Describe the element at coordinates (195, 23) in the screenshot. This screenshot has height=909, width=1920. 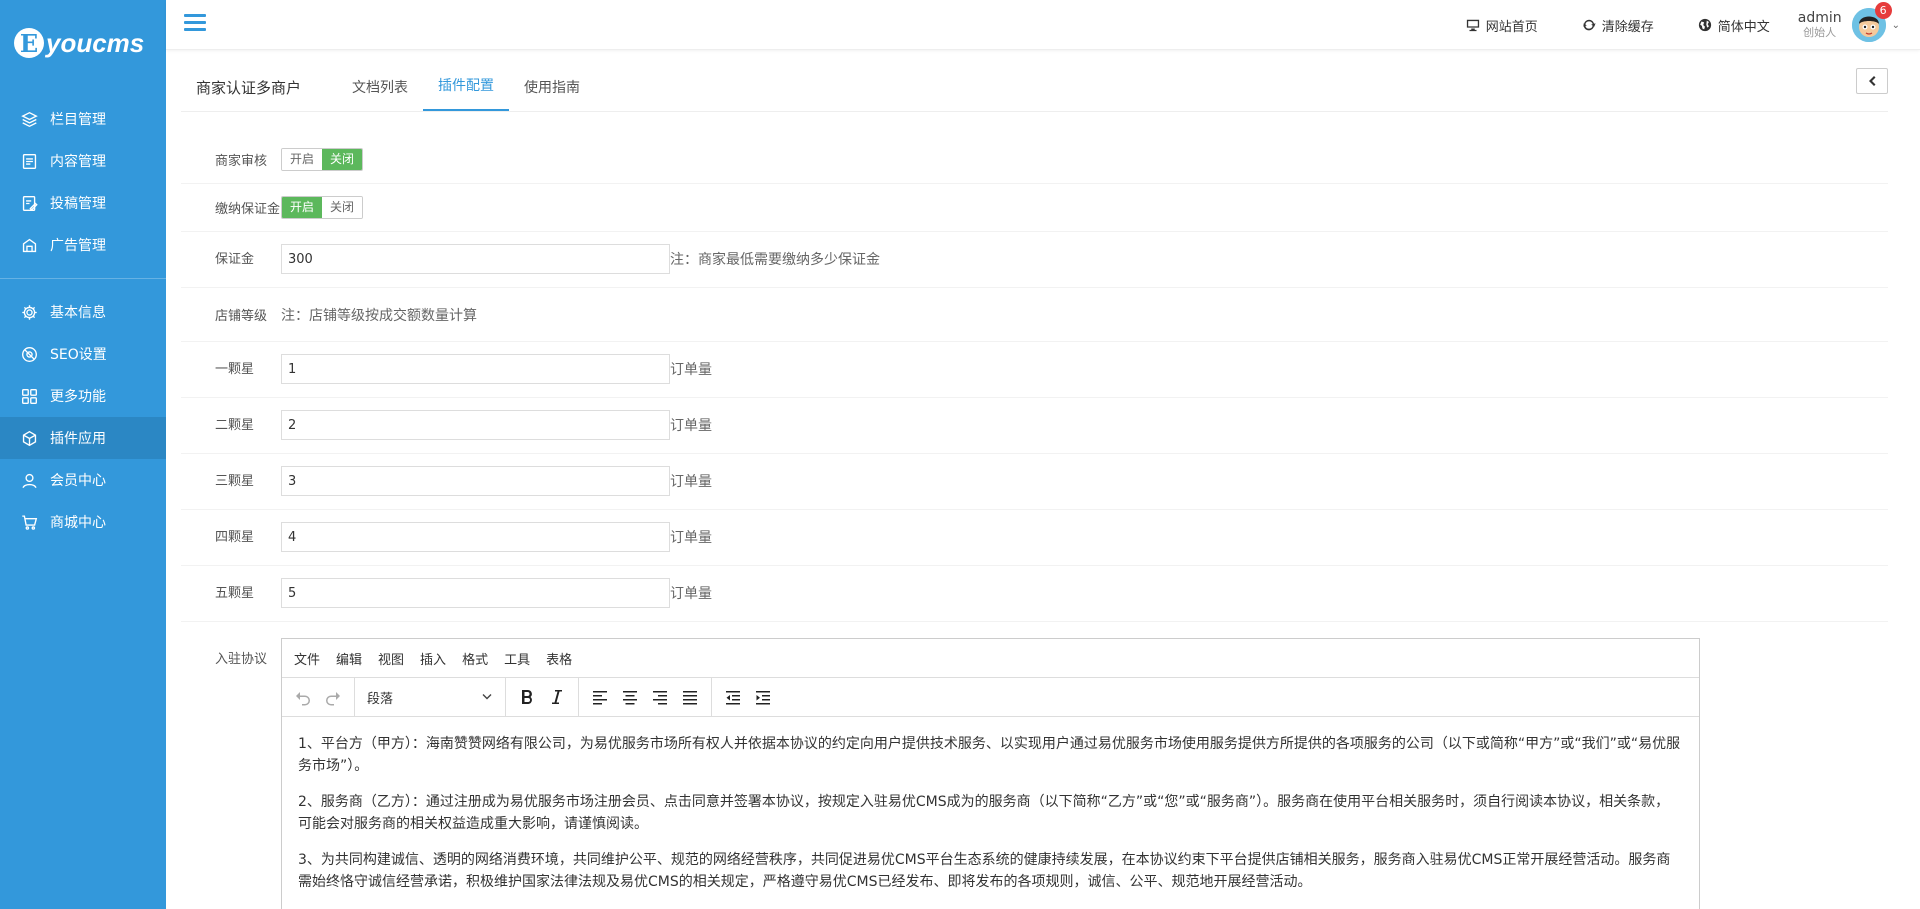
I see `menu-toggle-icon` at that location.